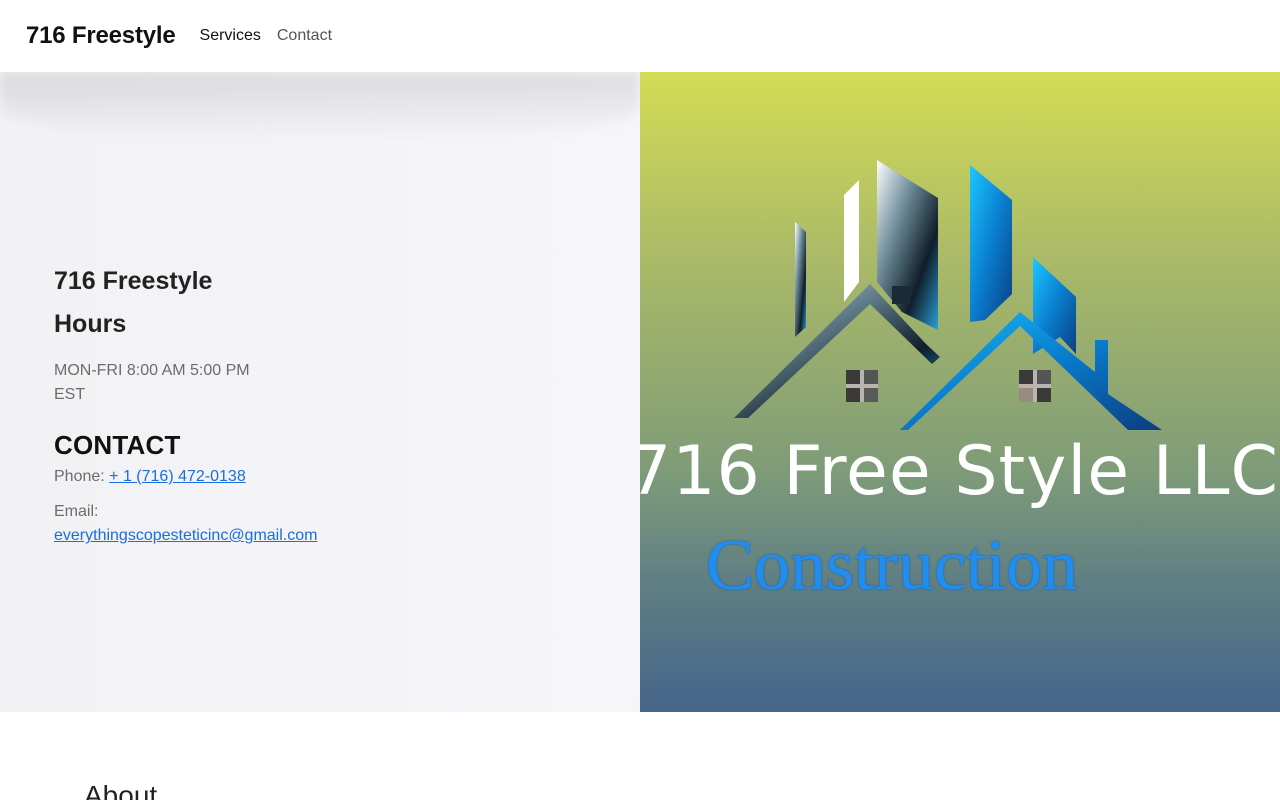  I want to click on about-heading: About, so click(121, 790).